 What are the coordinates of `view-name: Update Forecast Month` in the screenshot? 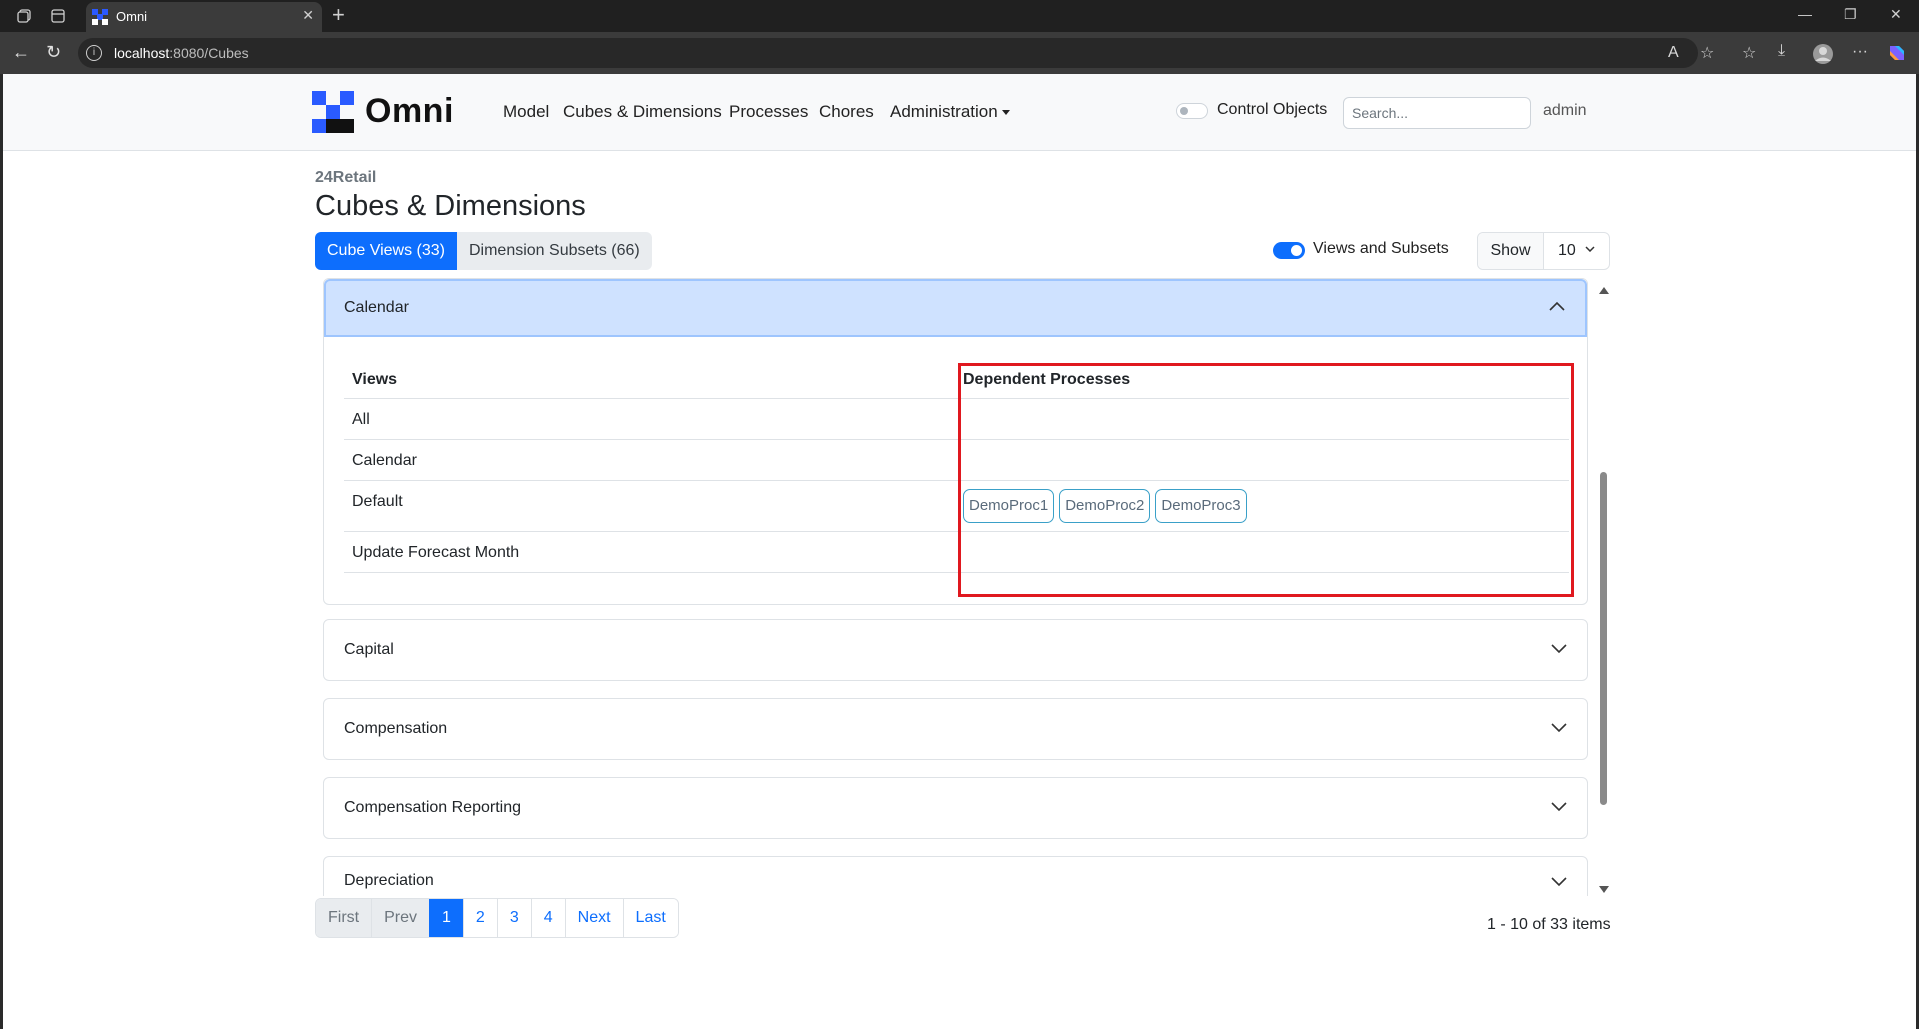 It's located at (435, 553).